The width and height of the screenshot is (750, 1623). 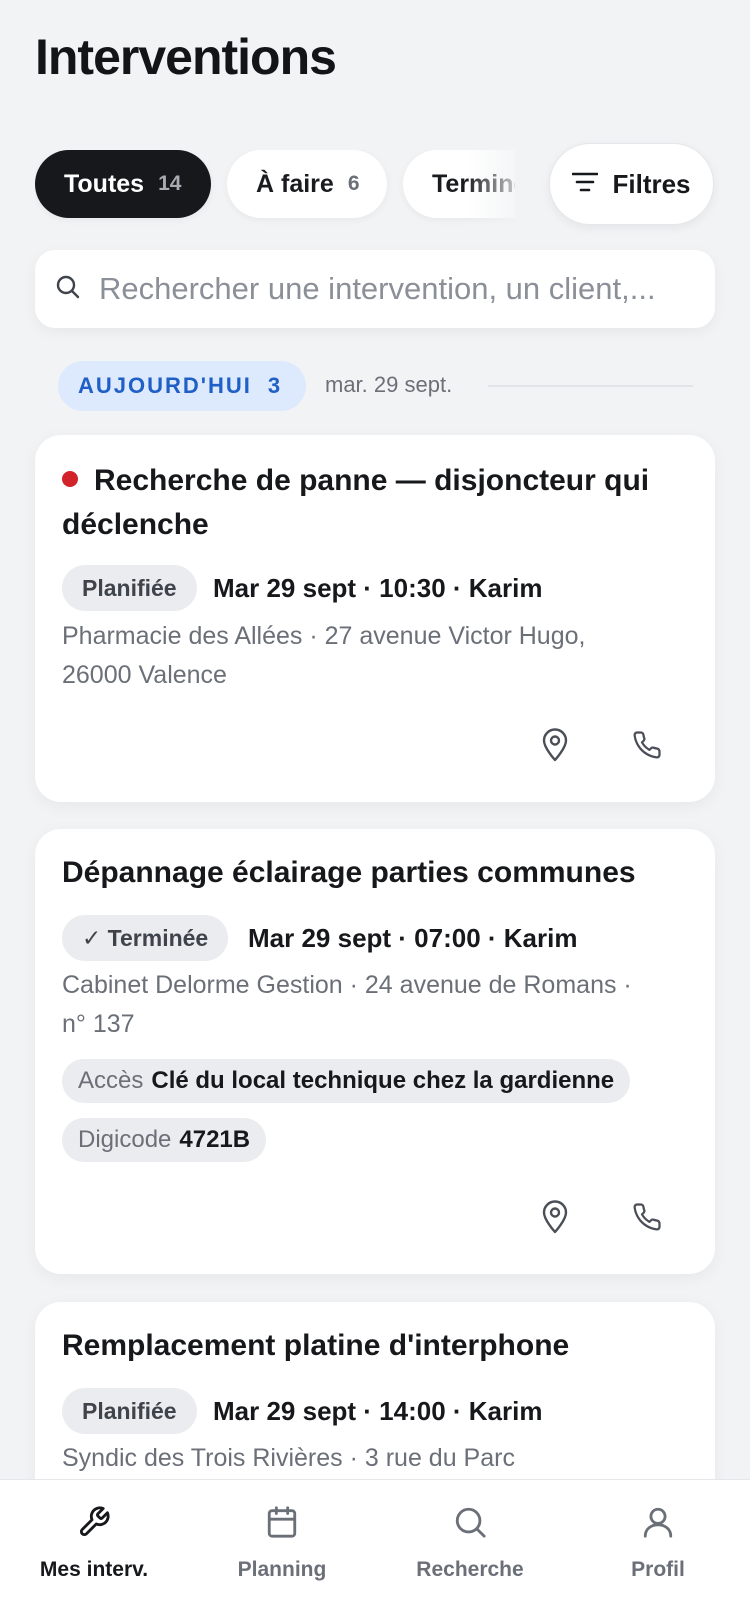 I want to click on chip-all-count: 14, so click(x=170, y=183).